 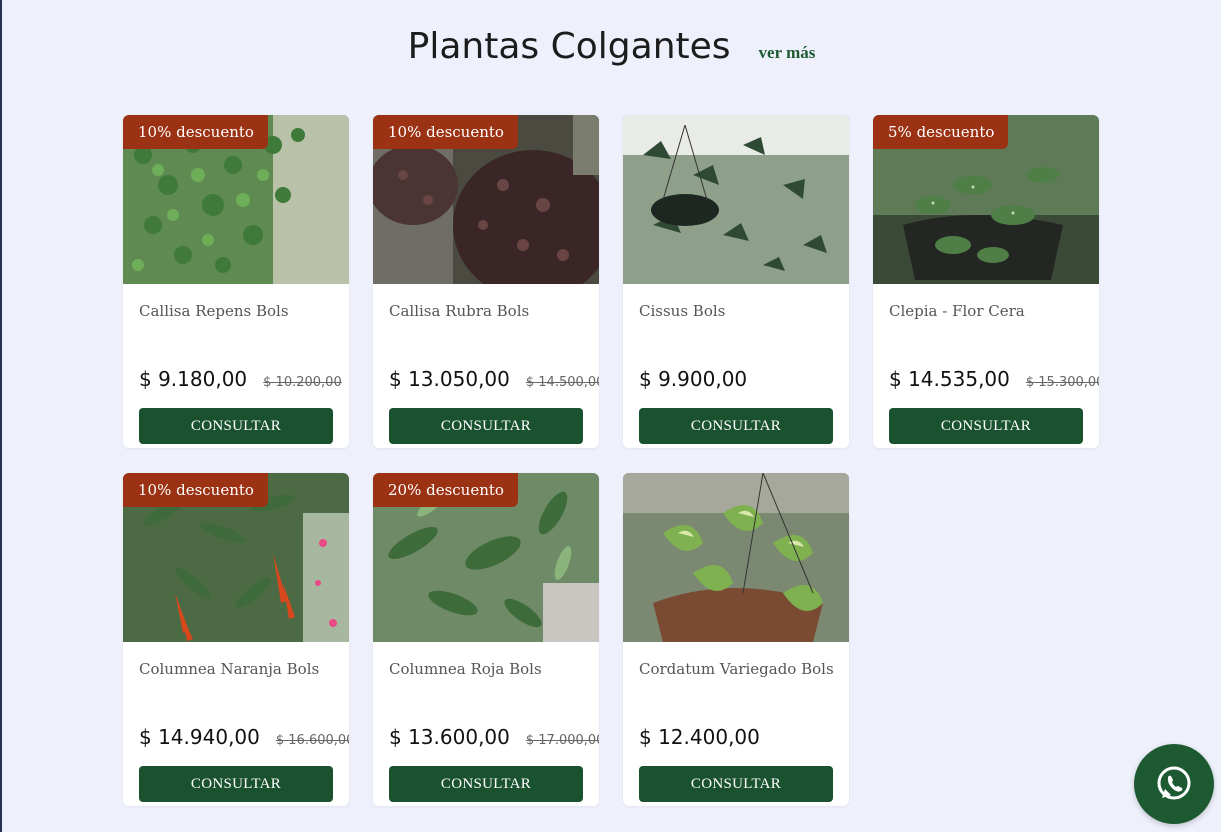 I want to click on product-image: 5% descuento, so click(x=986, y=199).